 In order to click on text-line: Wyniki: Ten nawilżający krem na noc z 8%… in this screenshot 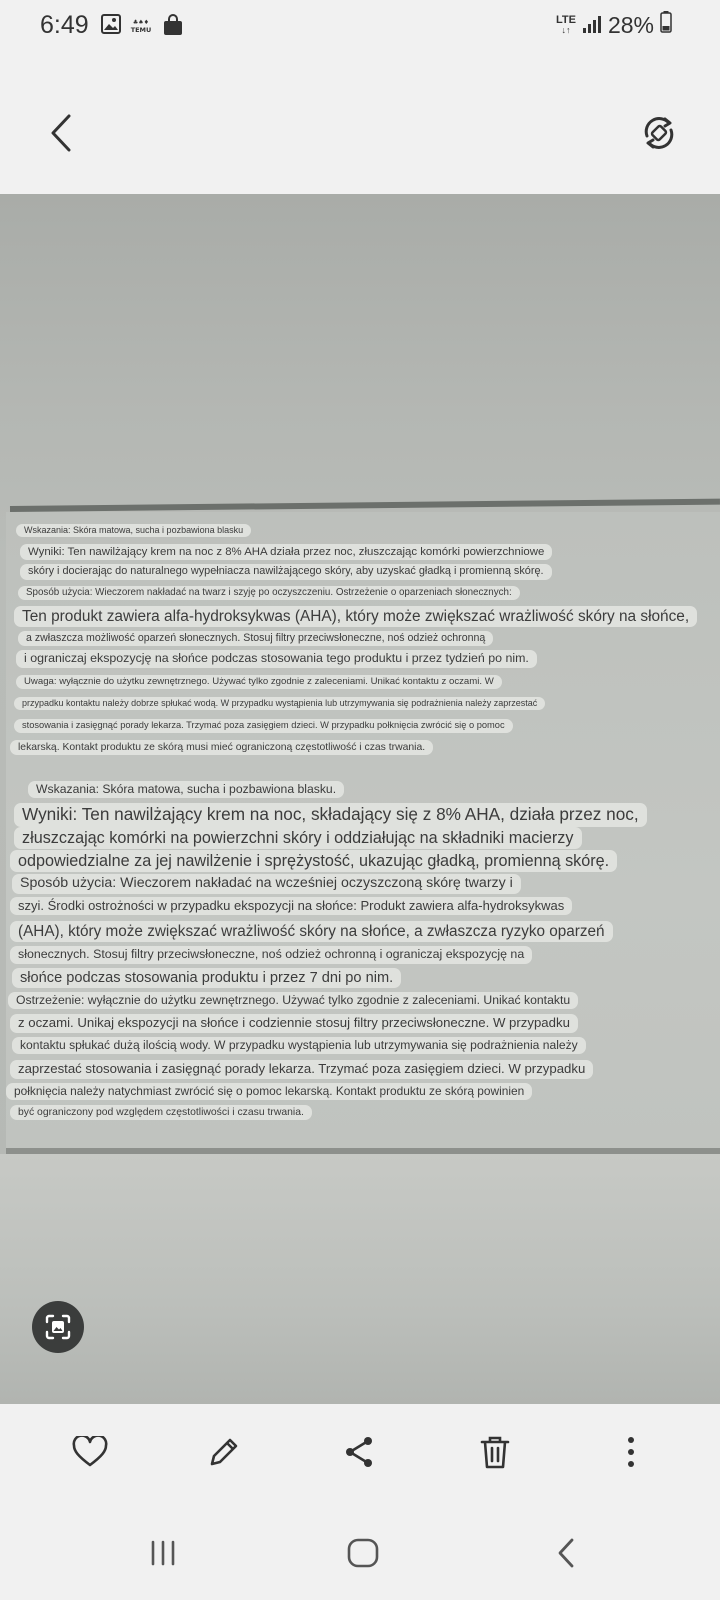, I will do `click(286, 552)`.